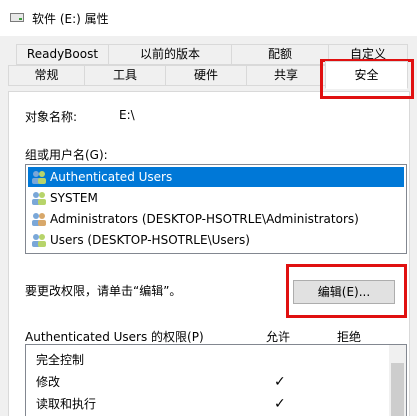 The height and width of the screenshot is (416, 417). I want to click on tab-hardware: 硬件, so click(206, 75).